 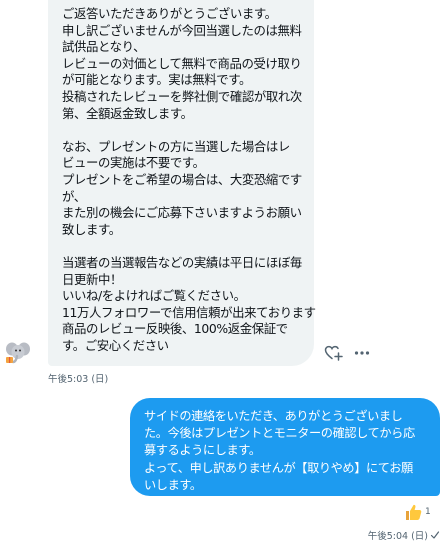 What do you see at coordinates (435, 535) in the screenshot?
I see `read-checkmark-icon` at bounding box center [435, 535].